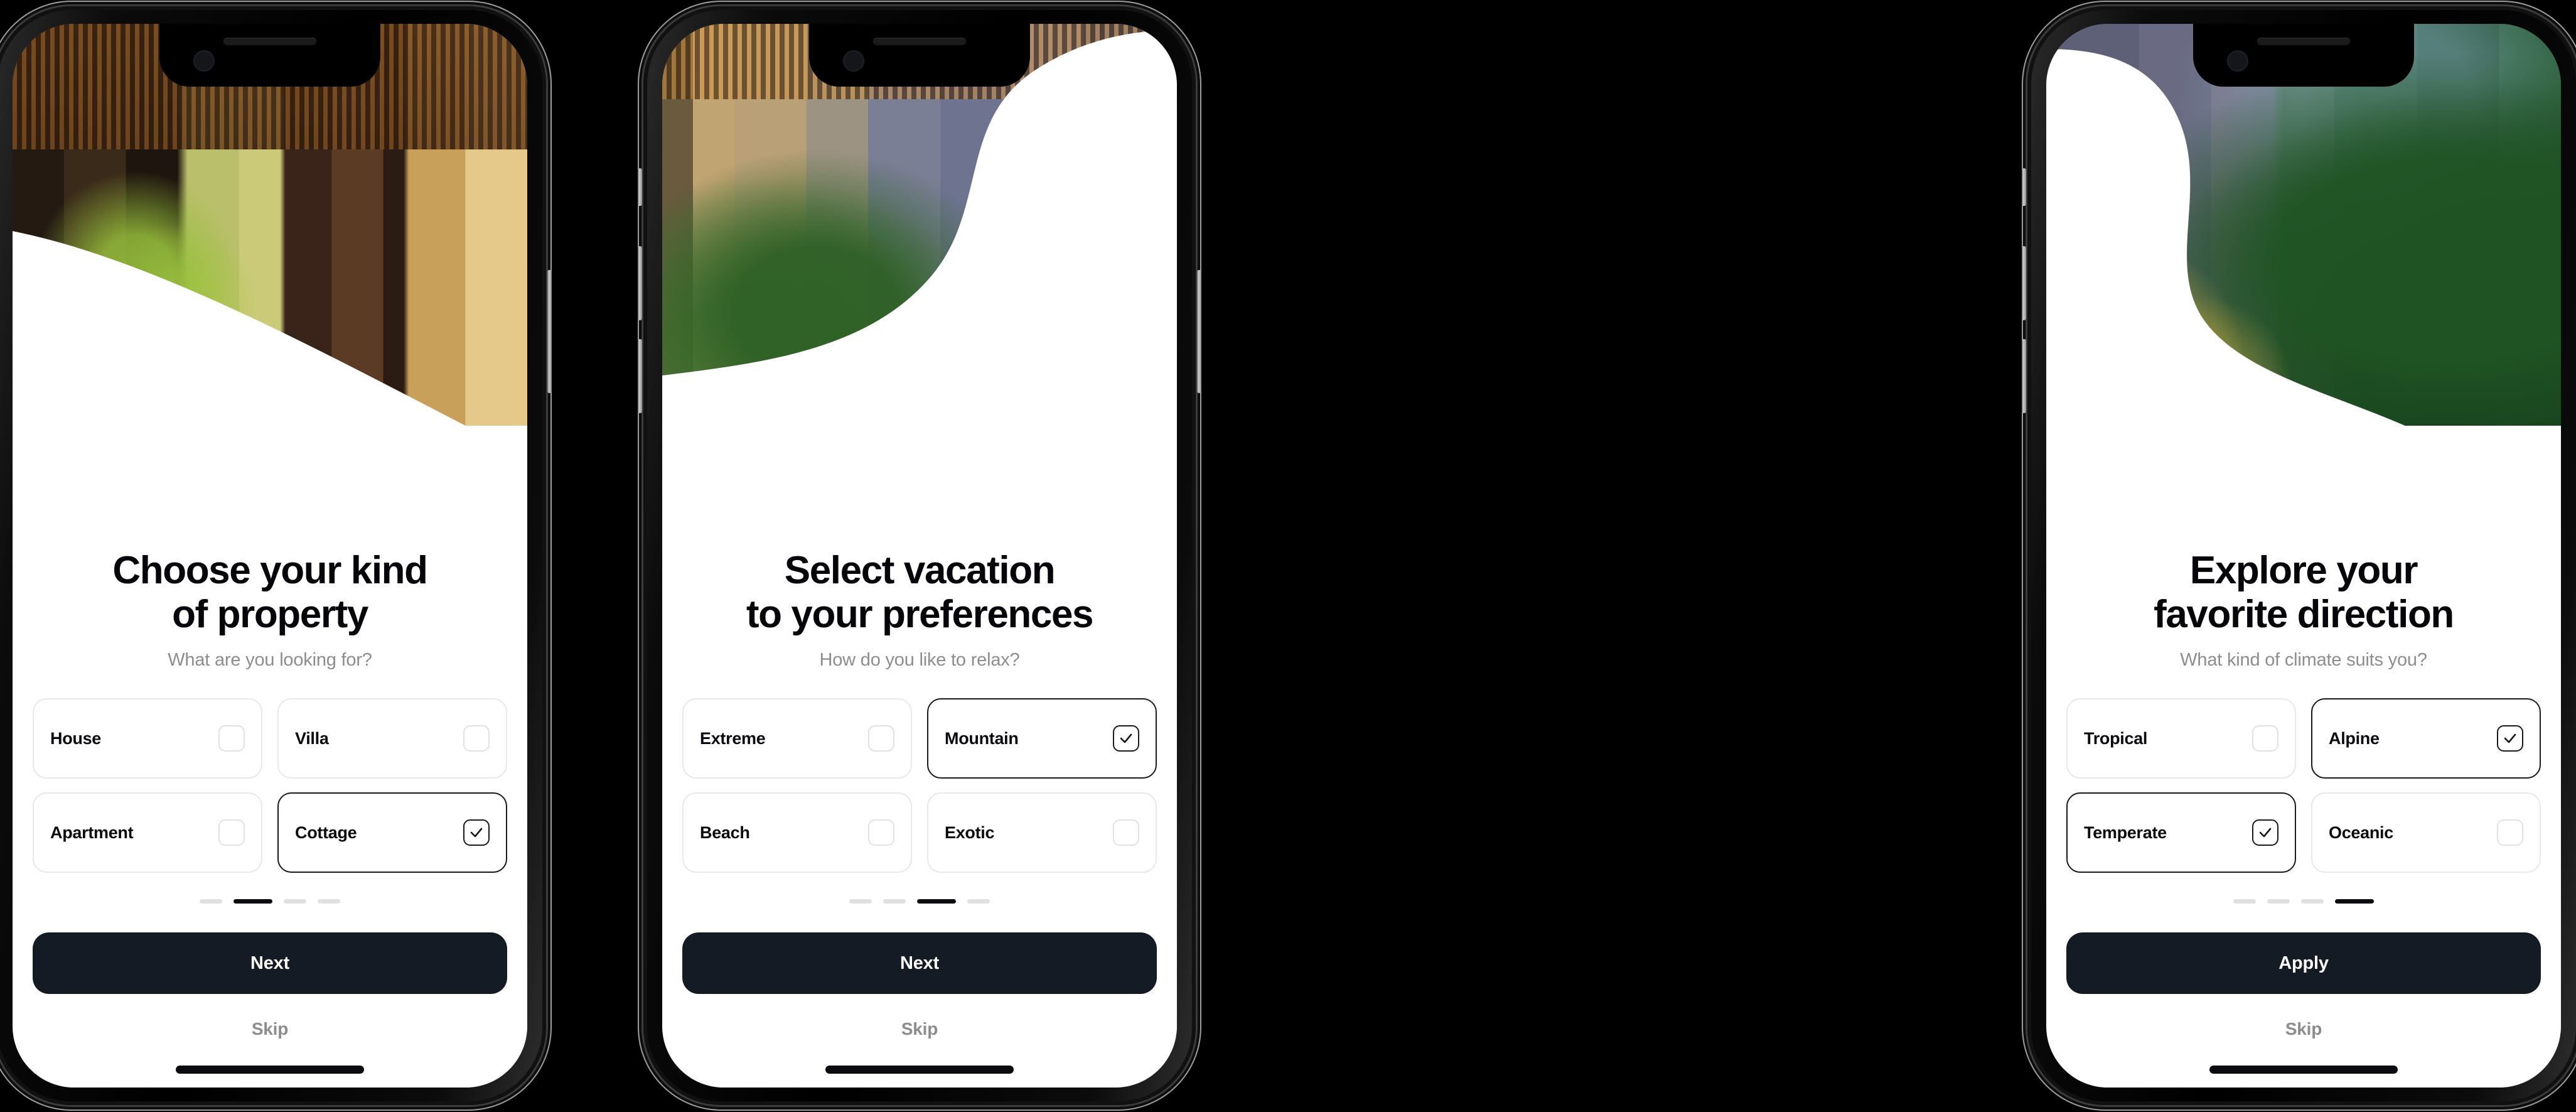 Image resolution: width=2576 pixels, height=1112 pixels. I want to click on option-card-alpine: Alpine, so click(2426, 739).